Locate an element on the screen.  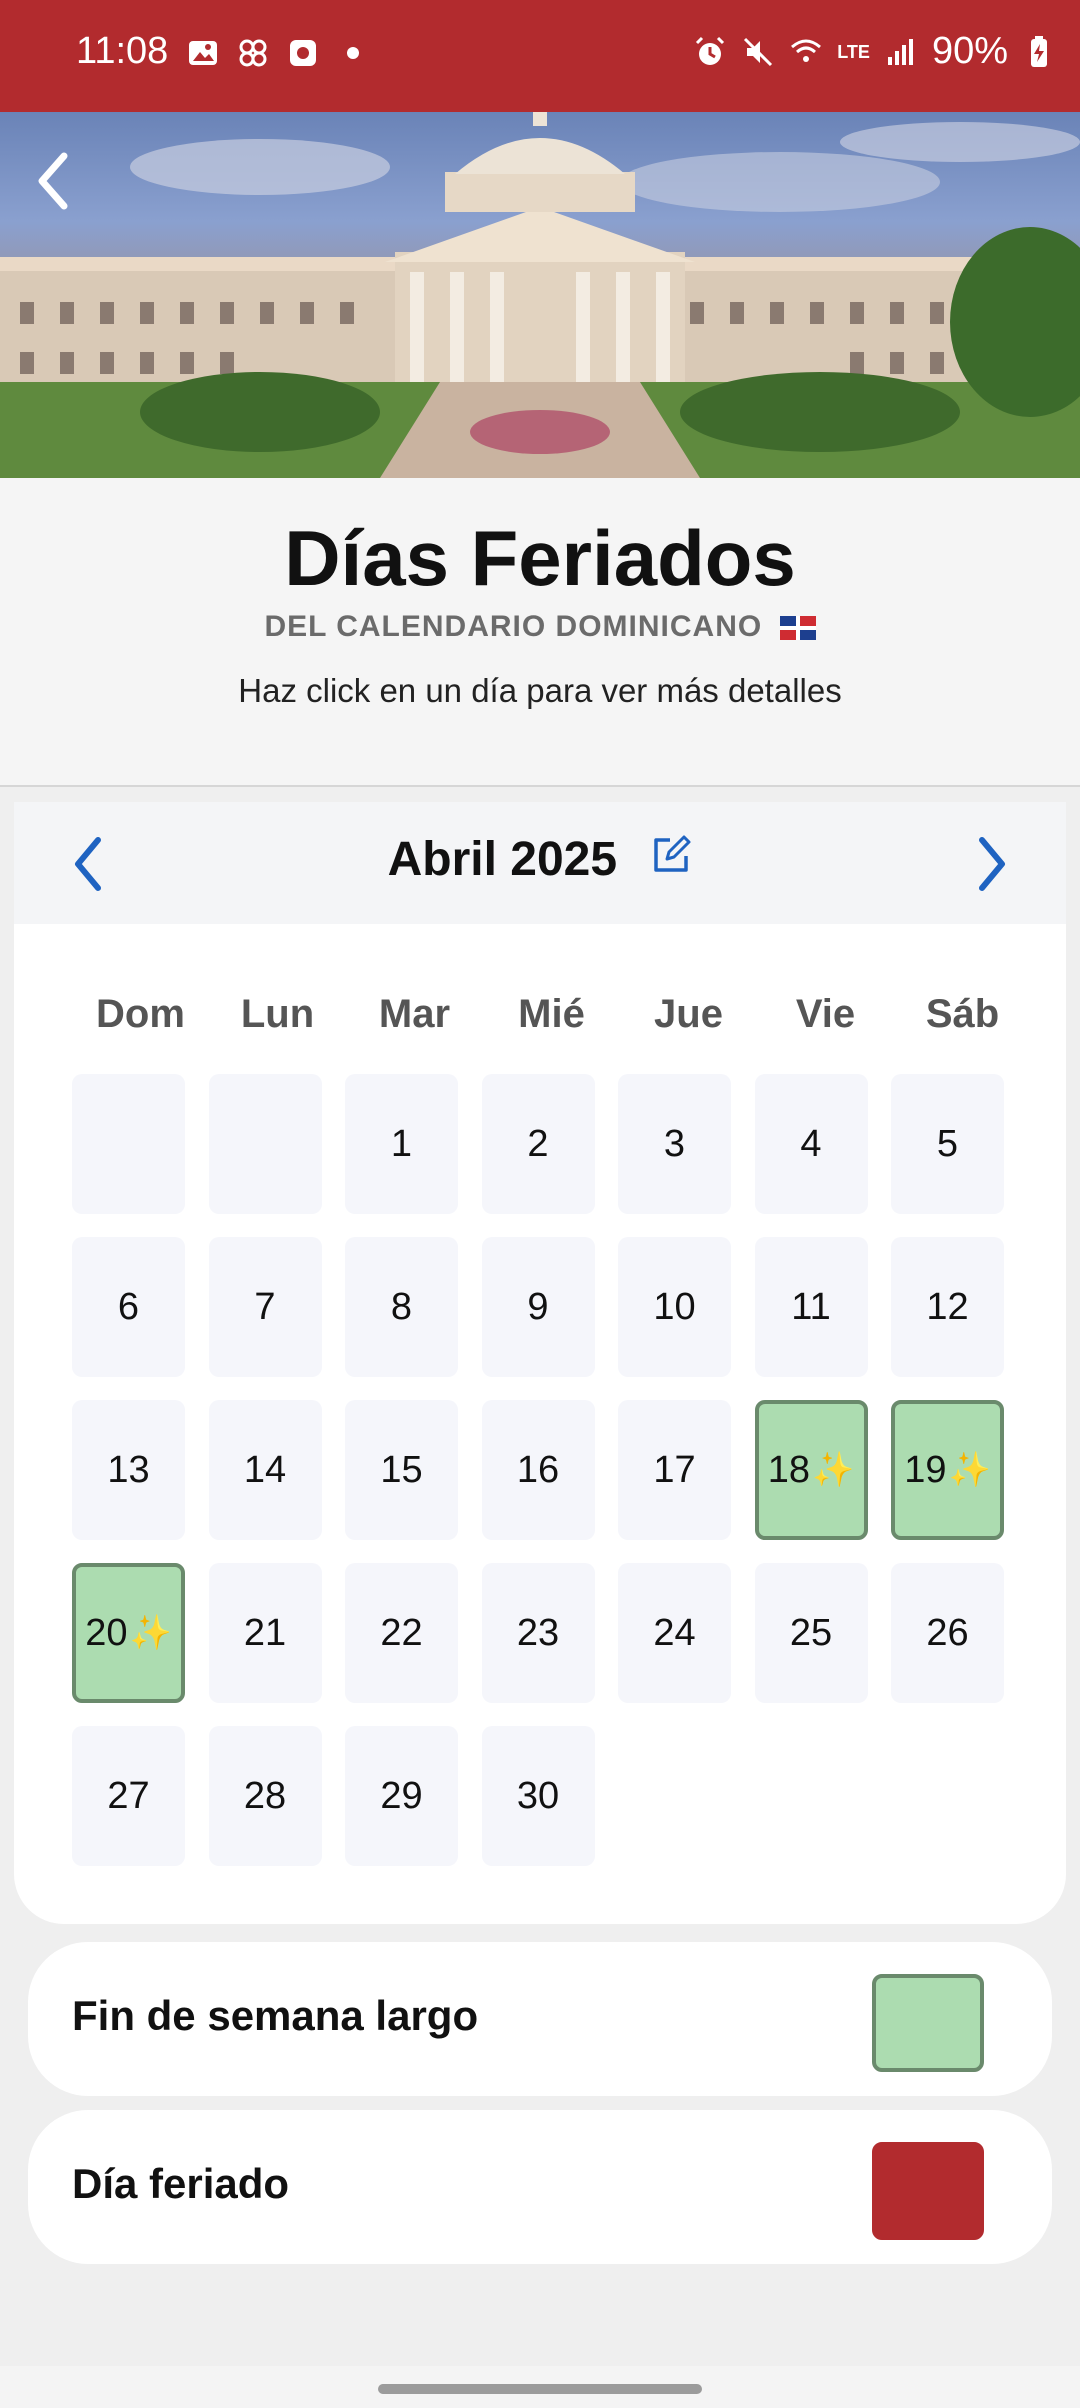
calendar-day: 21 is located at coordinates (265, 1633).